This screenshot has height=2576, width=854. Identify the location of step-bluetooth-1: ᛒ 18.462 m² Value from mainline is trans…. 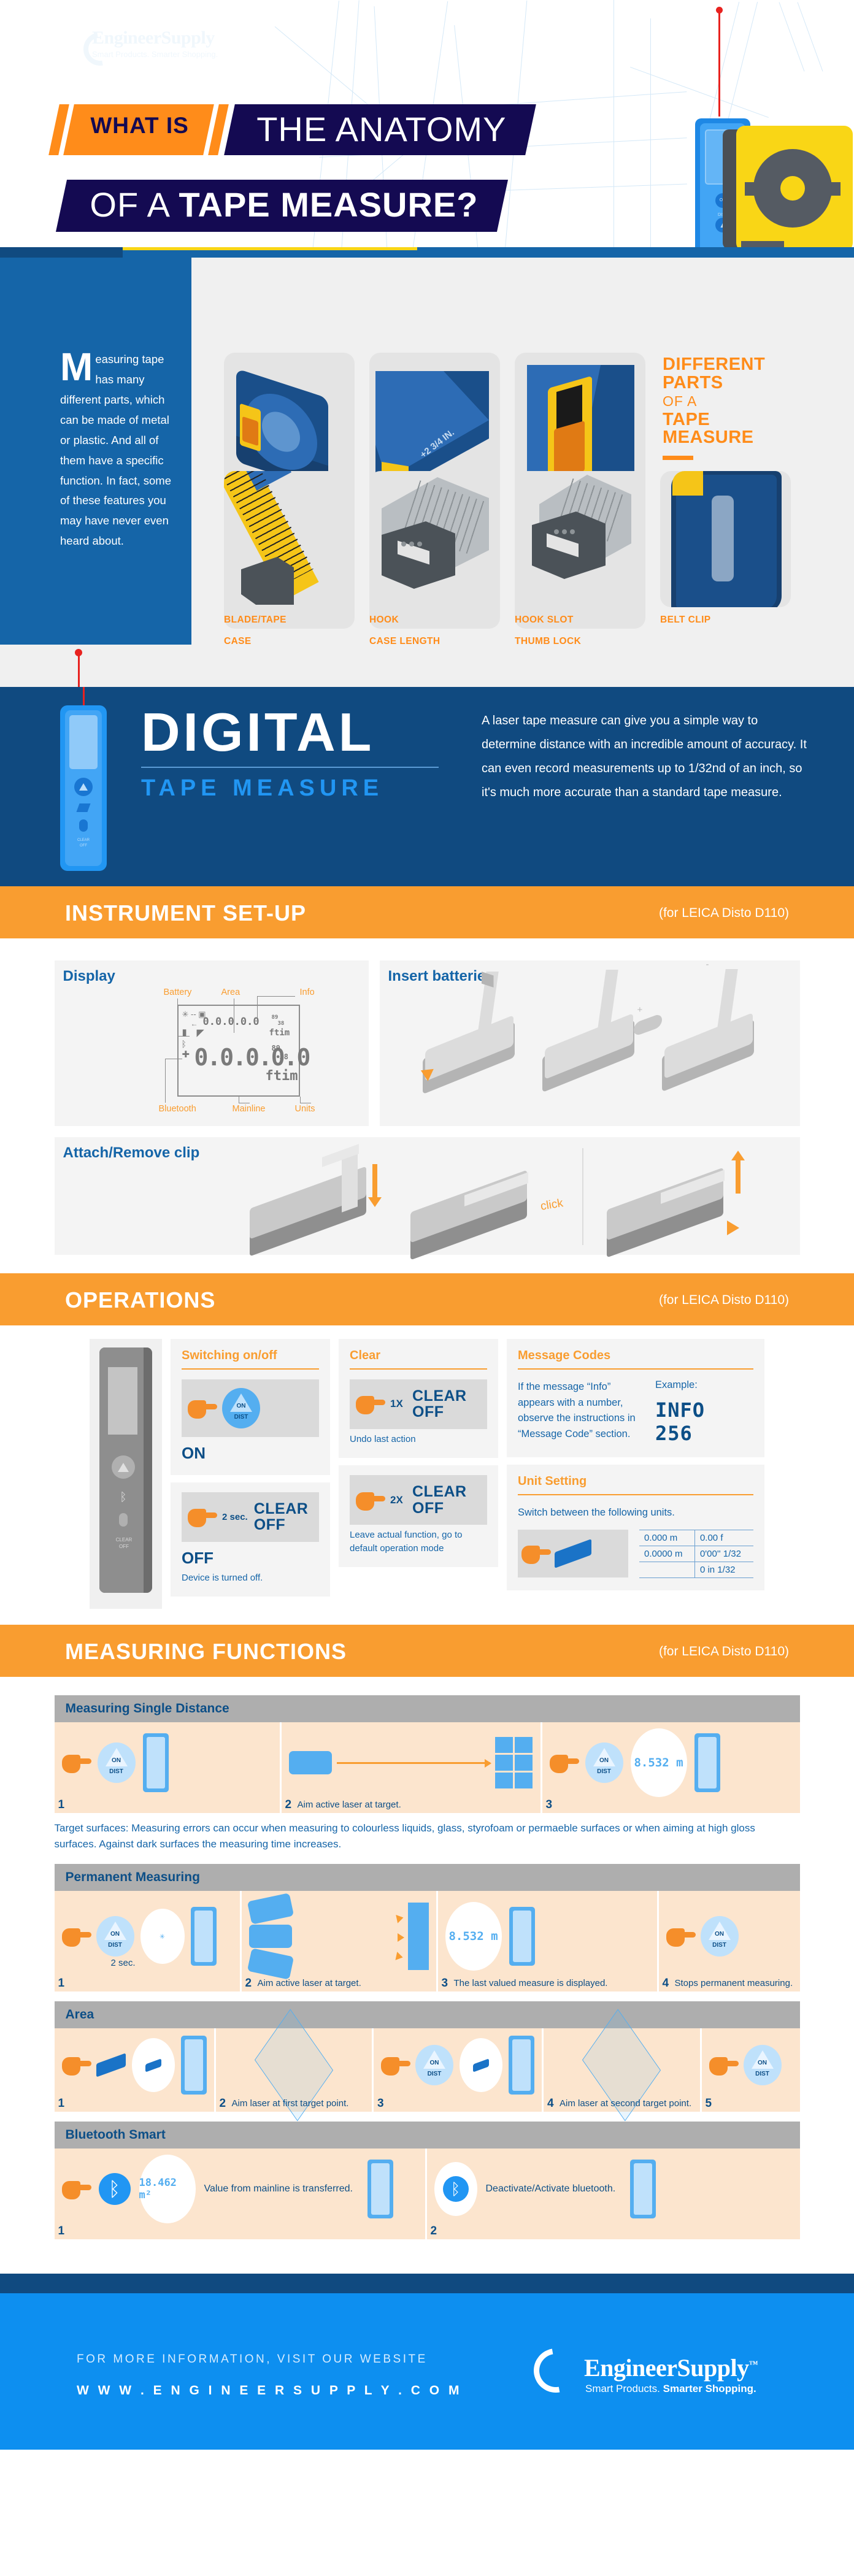
(240, 2194).